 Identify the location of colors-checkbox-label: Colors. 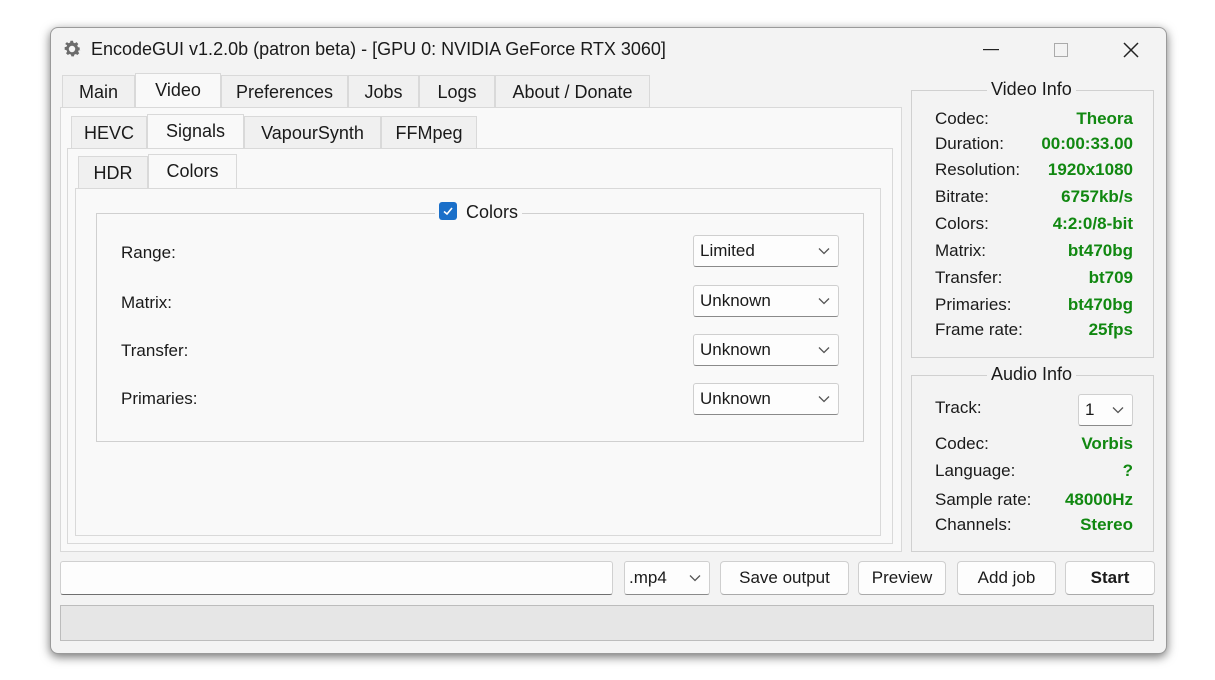
(492, 212).